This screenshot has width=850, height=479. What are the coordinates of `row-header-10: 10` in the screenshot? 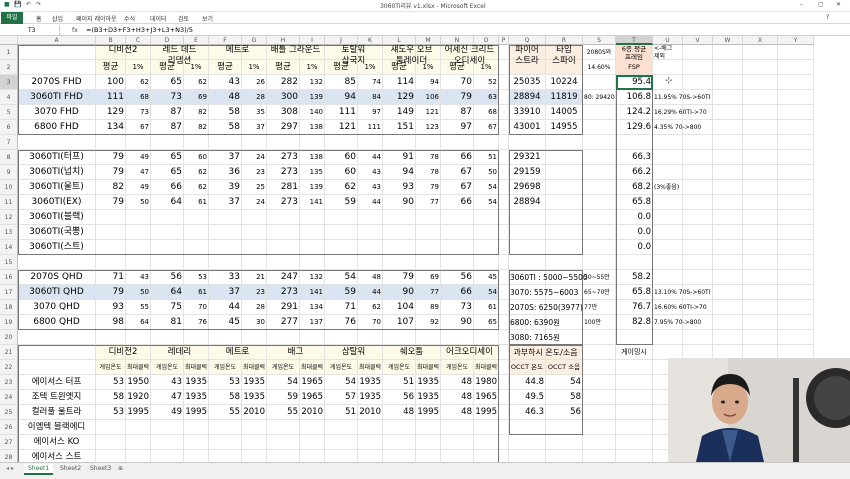 It's located at (9, 187).